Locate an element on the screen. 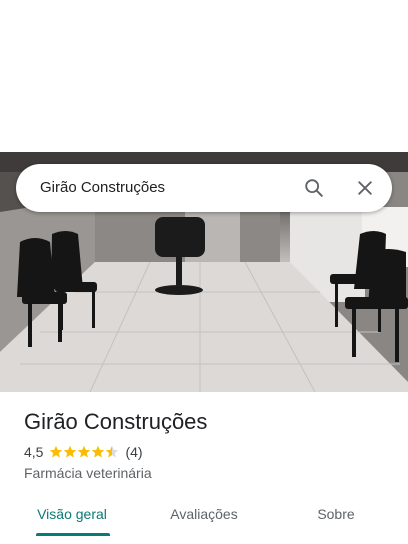 Image resolution: width=408 pixels, height=544 pixels. review-count: (4) is located at coordinates (133, 452).